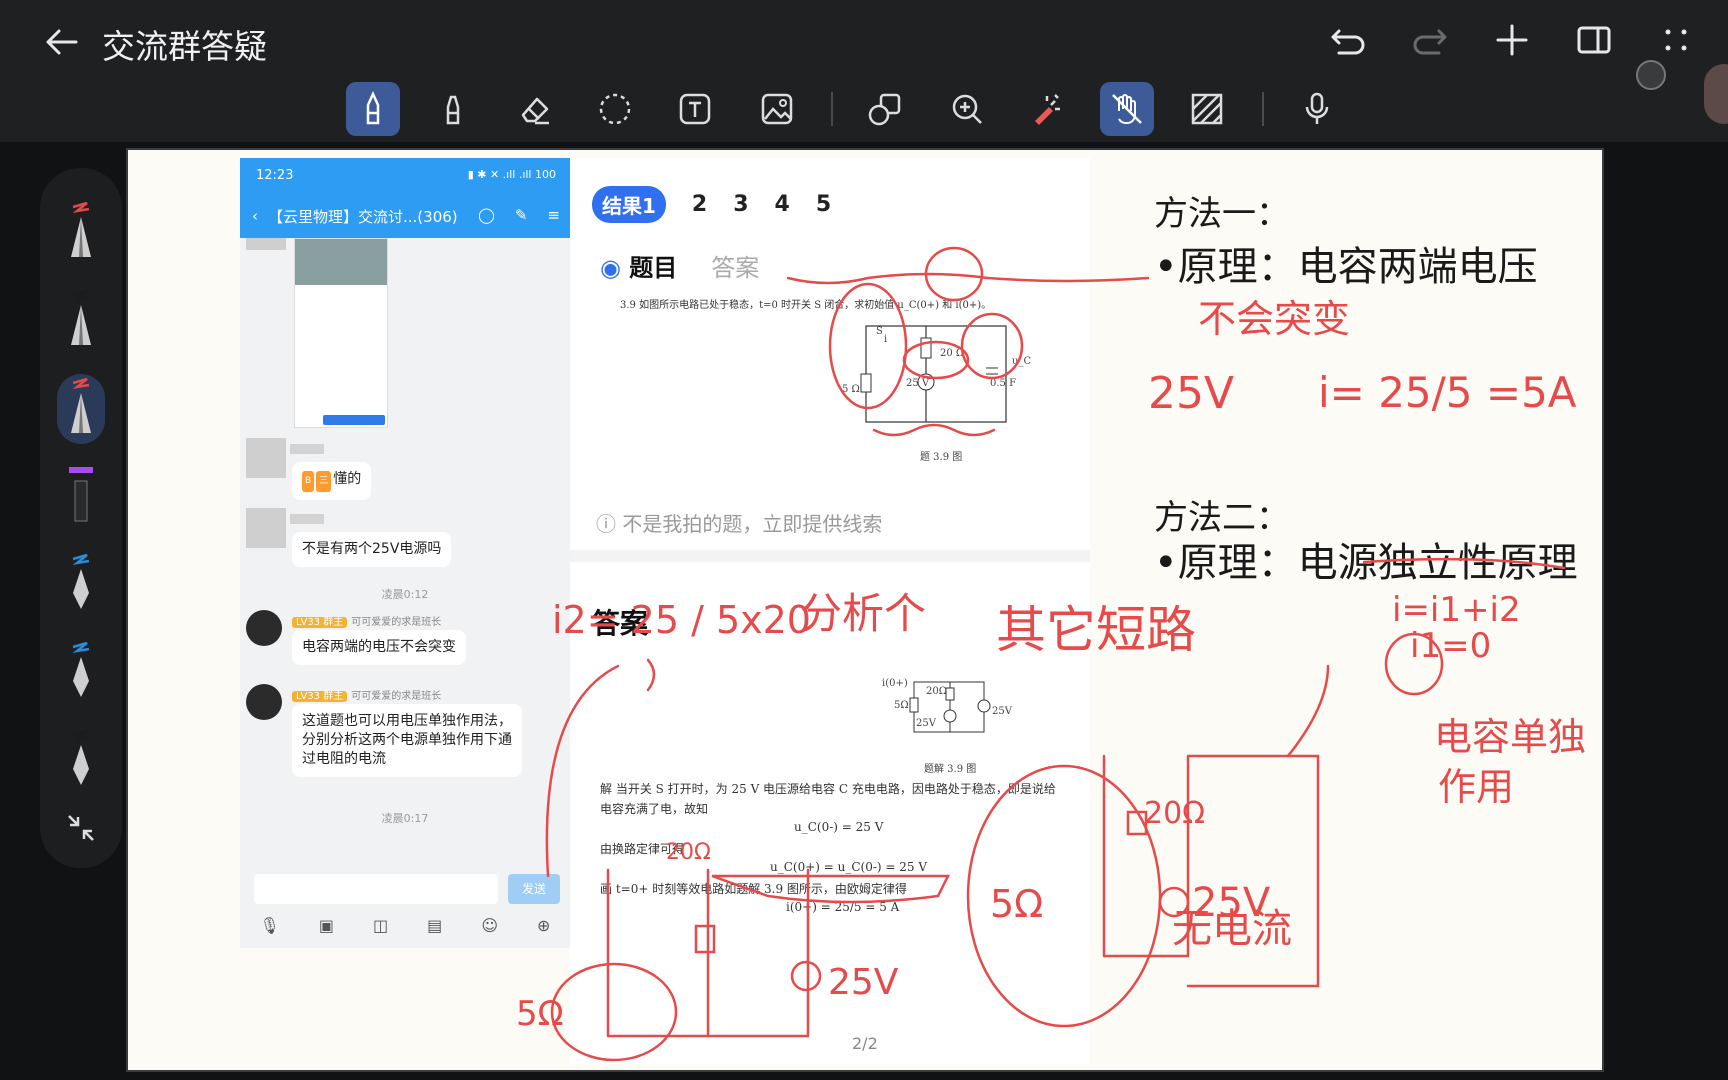 This screenshot has height=1080, width=1728. Describe the element at coordinates (62, 42) in the screenshot. I see `back-arrow-icon` at that location.